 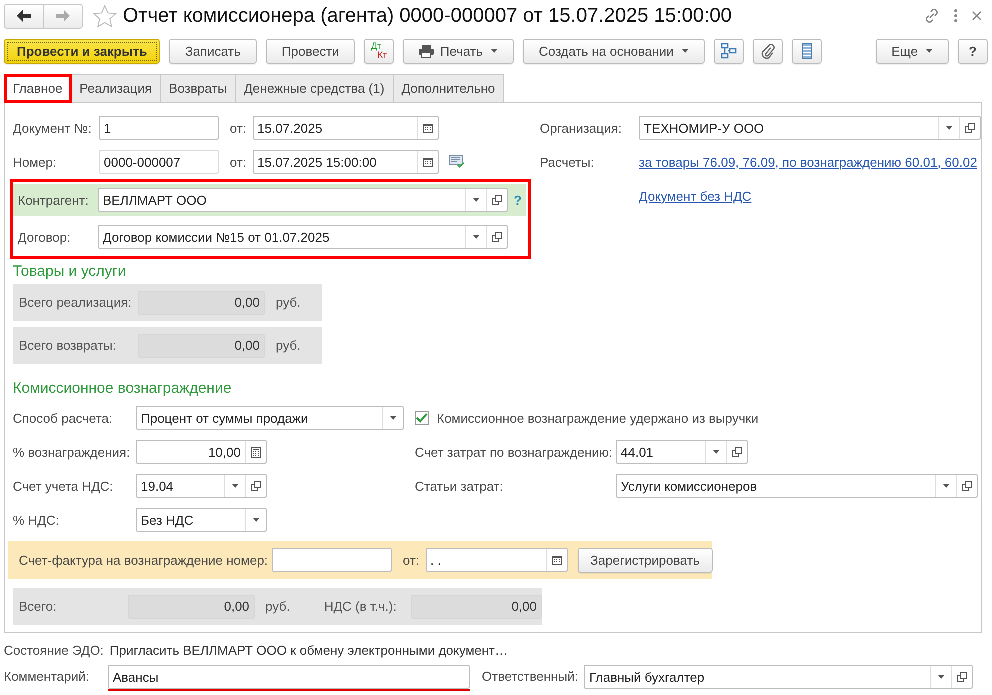 I want to click on report-button, so click(x=807, y=51).